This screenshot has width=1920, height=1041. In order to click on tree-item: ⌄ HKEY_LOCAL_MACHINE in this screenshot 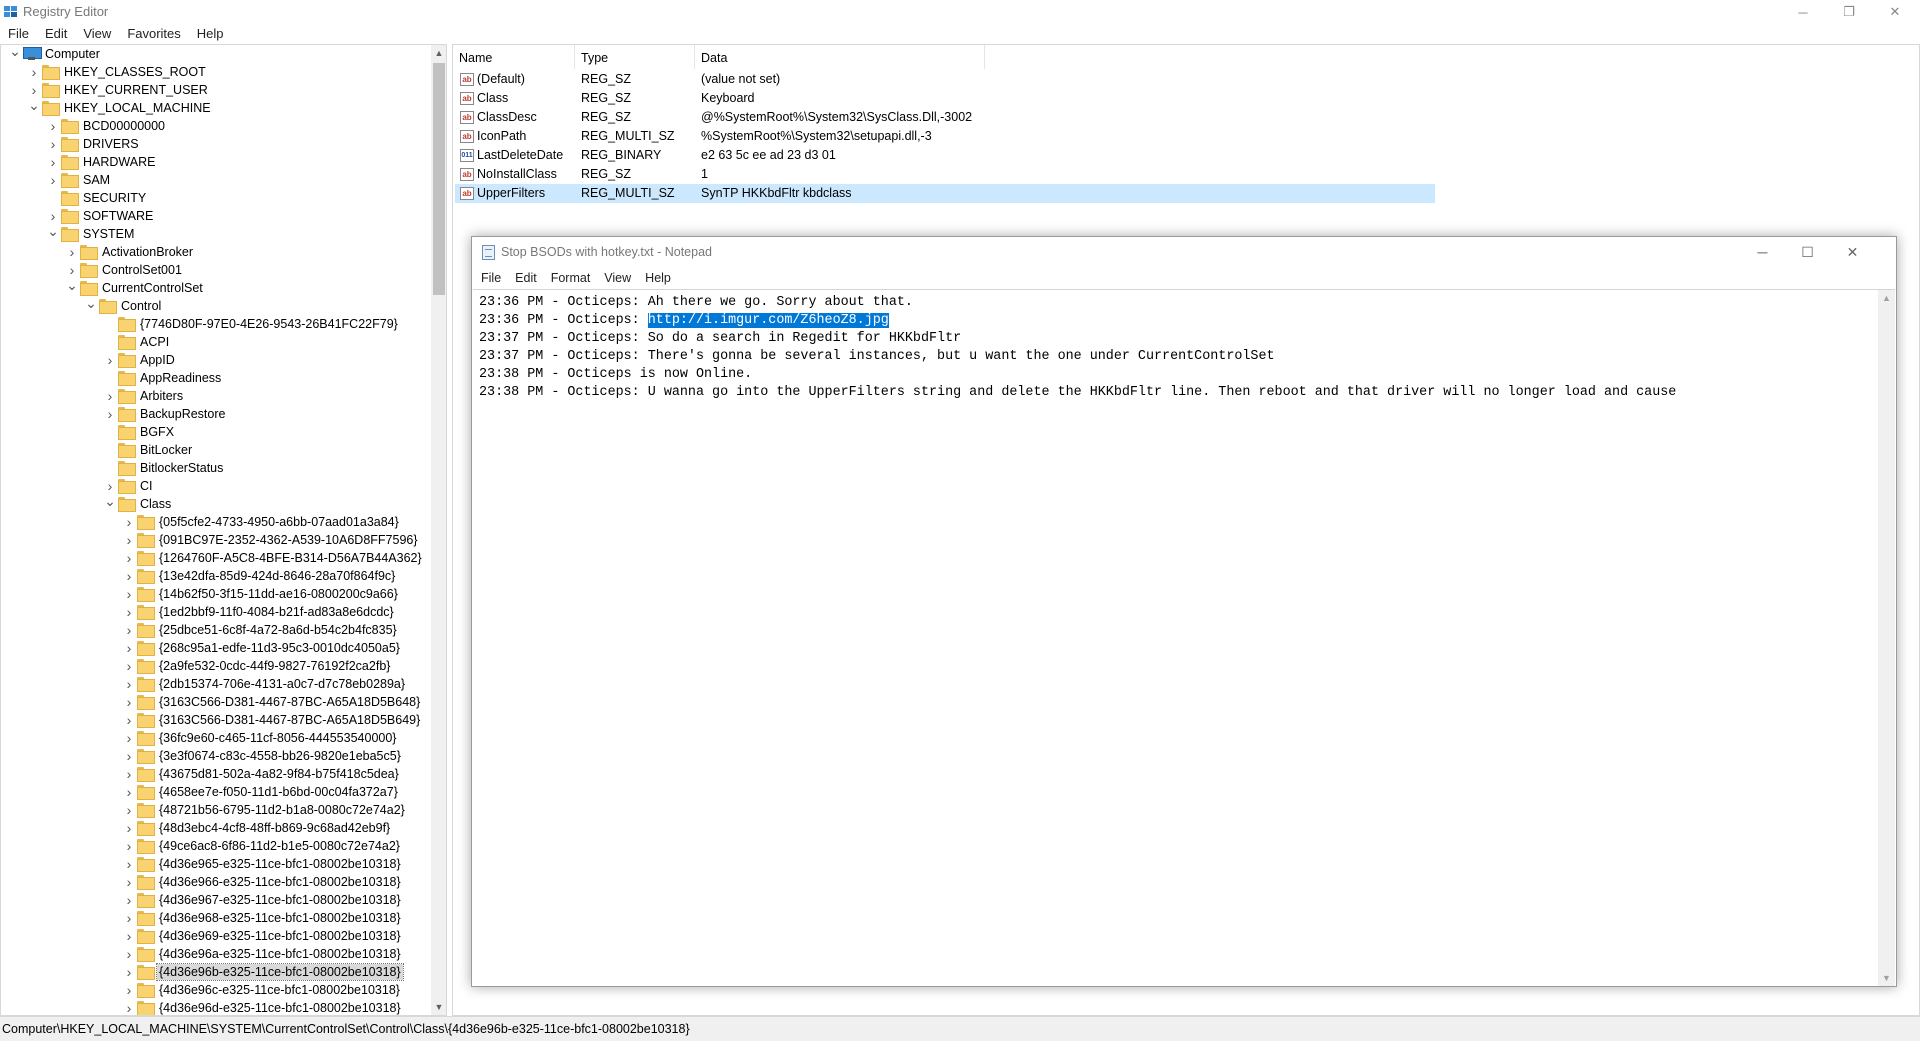, I will do `click(216, 107)`.